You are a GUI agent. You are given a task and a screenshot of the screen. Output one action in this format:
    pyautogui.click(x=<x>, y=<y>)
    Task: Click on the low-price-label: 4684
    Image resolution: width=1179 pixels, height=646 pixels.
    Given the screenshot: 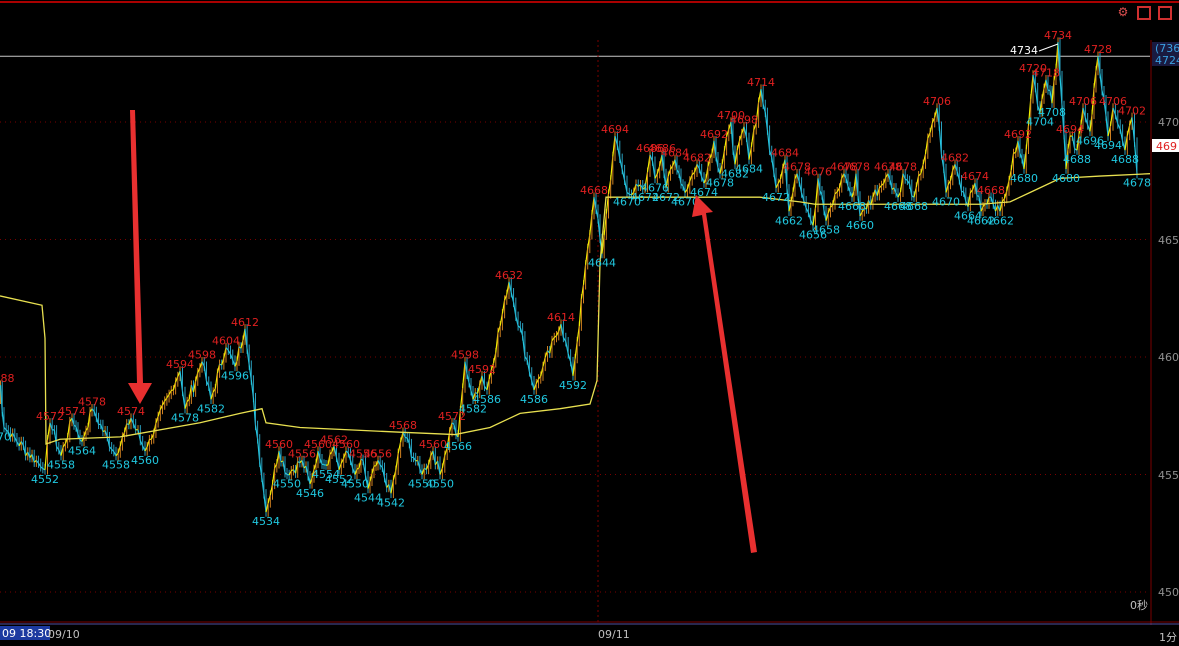 What is the action you would take?
    pyautogui.click(x=749, y=169)
    